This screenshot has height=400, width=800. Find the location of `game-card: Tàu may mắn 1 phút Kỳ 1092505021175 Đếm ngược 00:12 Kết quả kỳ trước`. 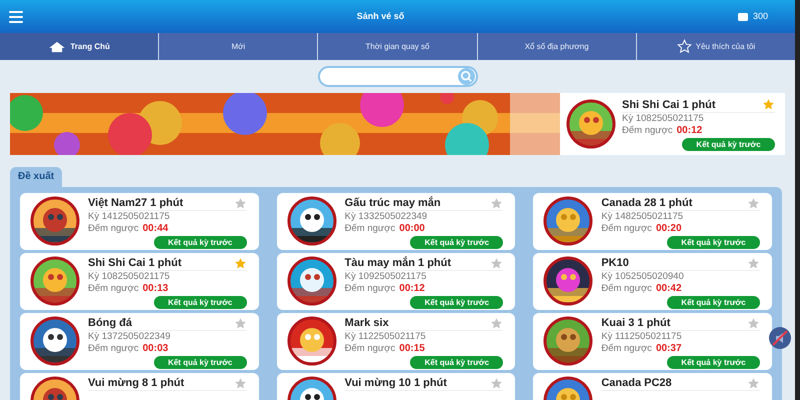

game-card: Tàu may mắn 1 phút Kỳ 1092505021175 Đếm ngược 00:12 Kết quả kỳ trước is located at coordinates (396, 281).